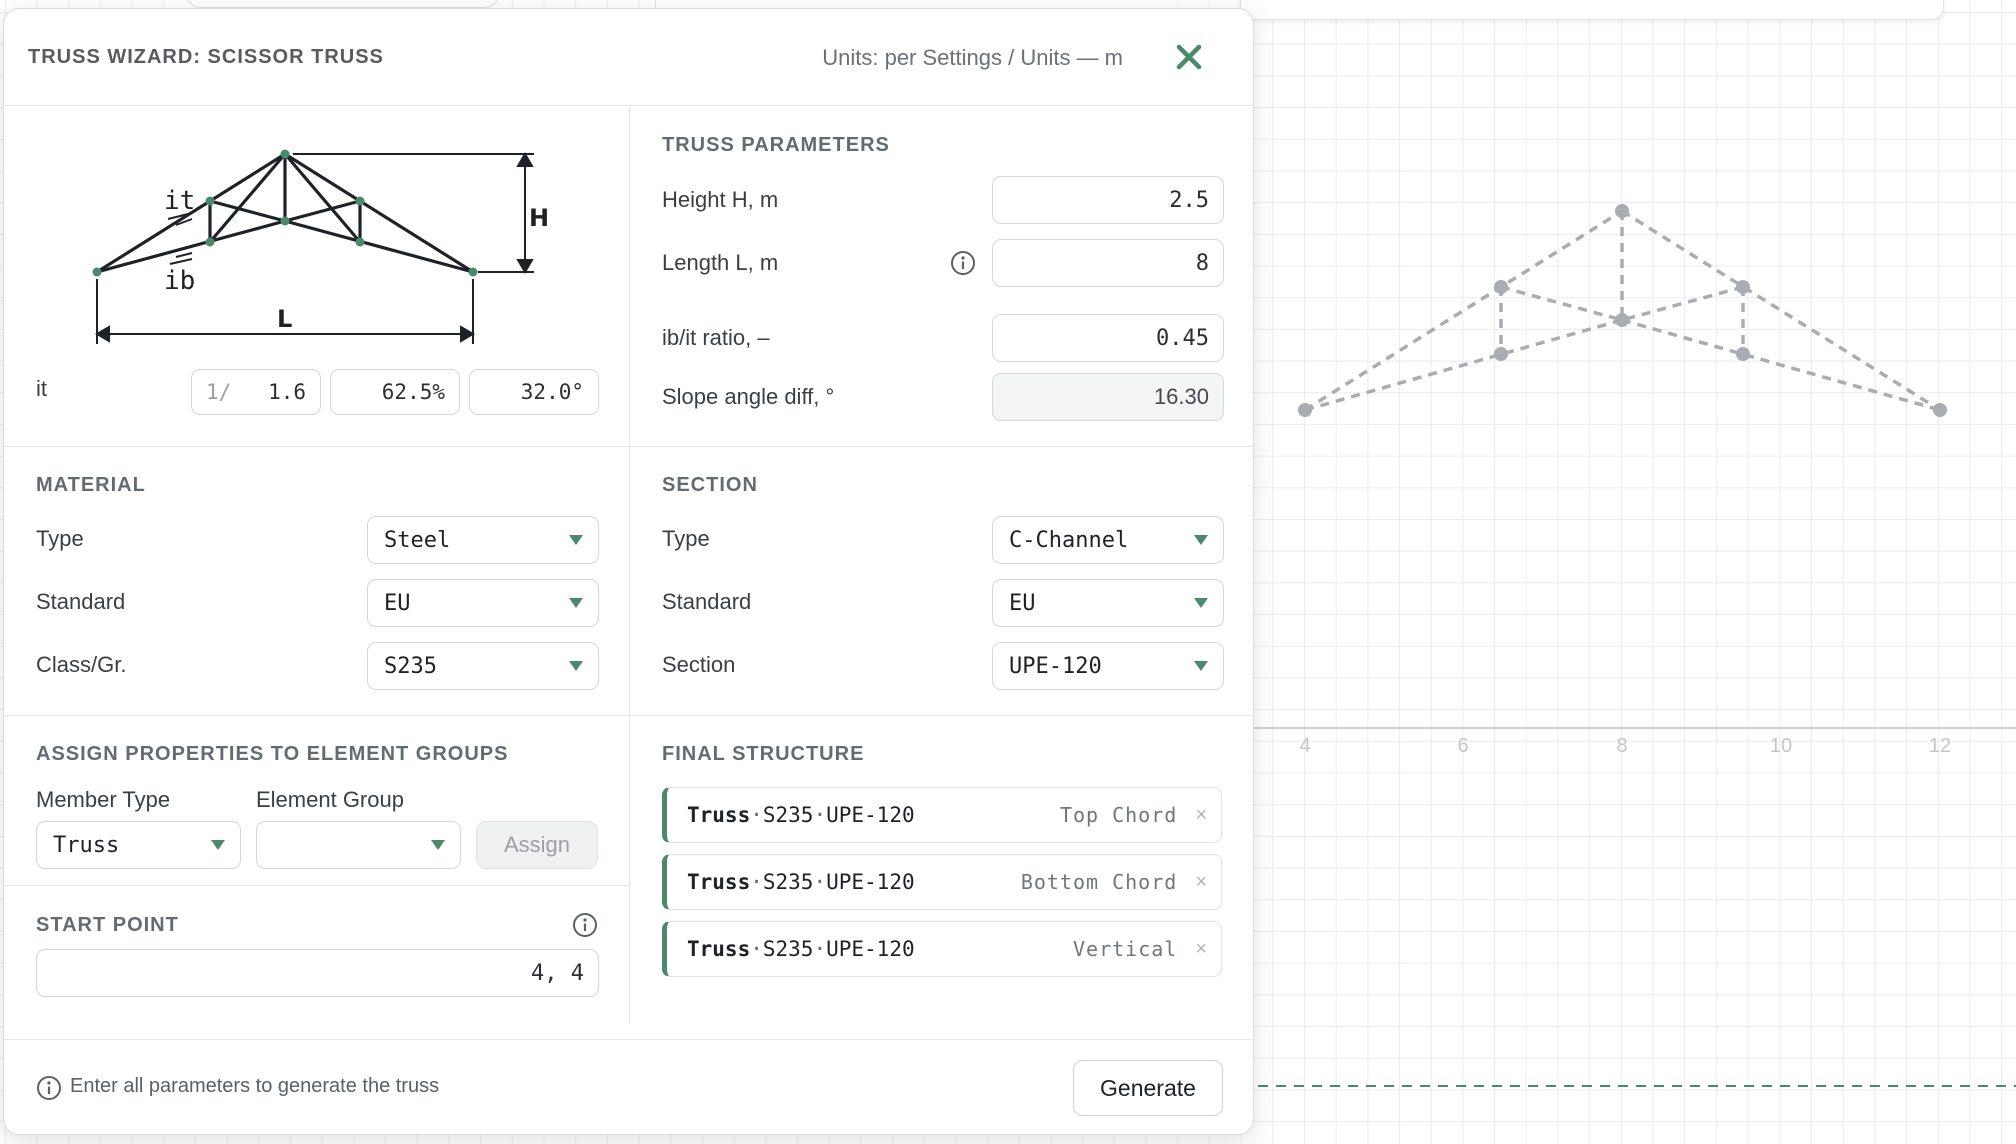  What do you see at coordinates (942, 815) in the screenshot?
I see `final-structure-row: Truss·S235·UPE-120 Top Chord ×` at bounding box center [942, 815].